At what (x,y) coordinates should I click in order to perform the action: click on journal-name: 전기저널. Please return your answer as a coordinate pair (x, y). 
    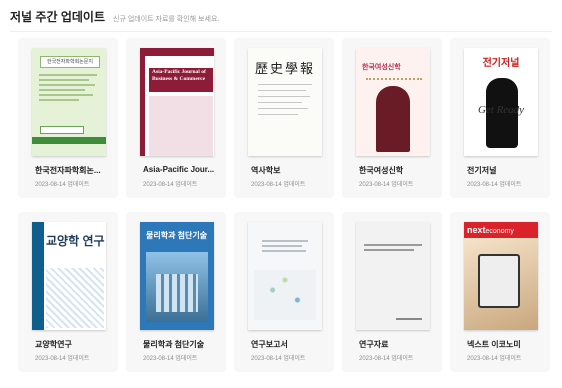
    Looking at the image, I should click on (506, 170).